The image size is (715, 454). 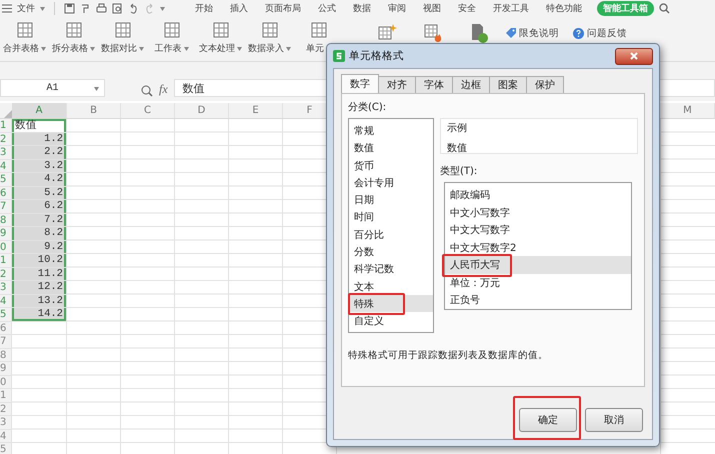 I want to click on menu-tab: 插入, so click(x=239, y=8).